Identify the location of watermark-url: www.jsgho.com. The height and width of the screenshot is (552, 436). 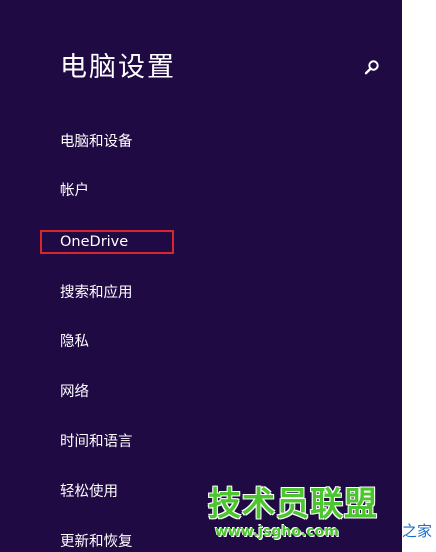
(277, 532).